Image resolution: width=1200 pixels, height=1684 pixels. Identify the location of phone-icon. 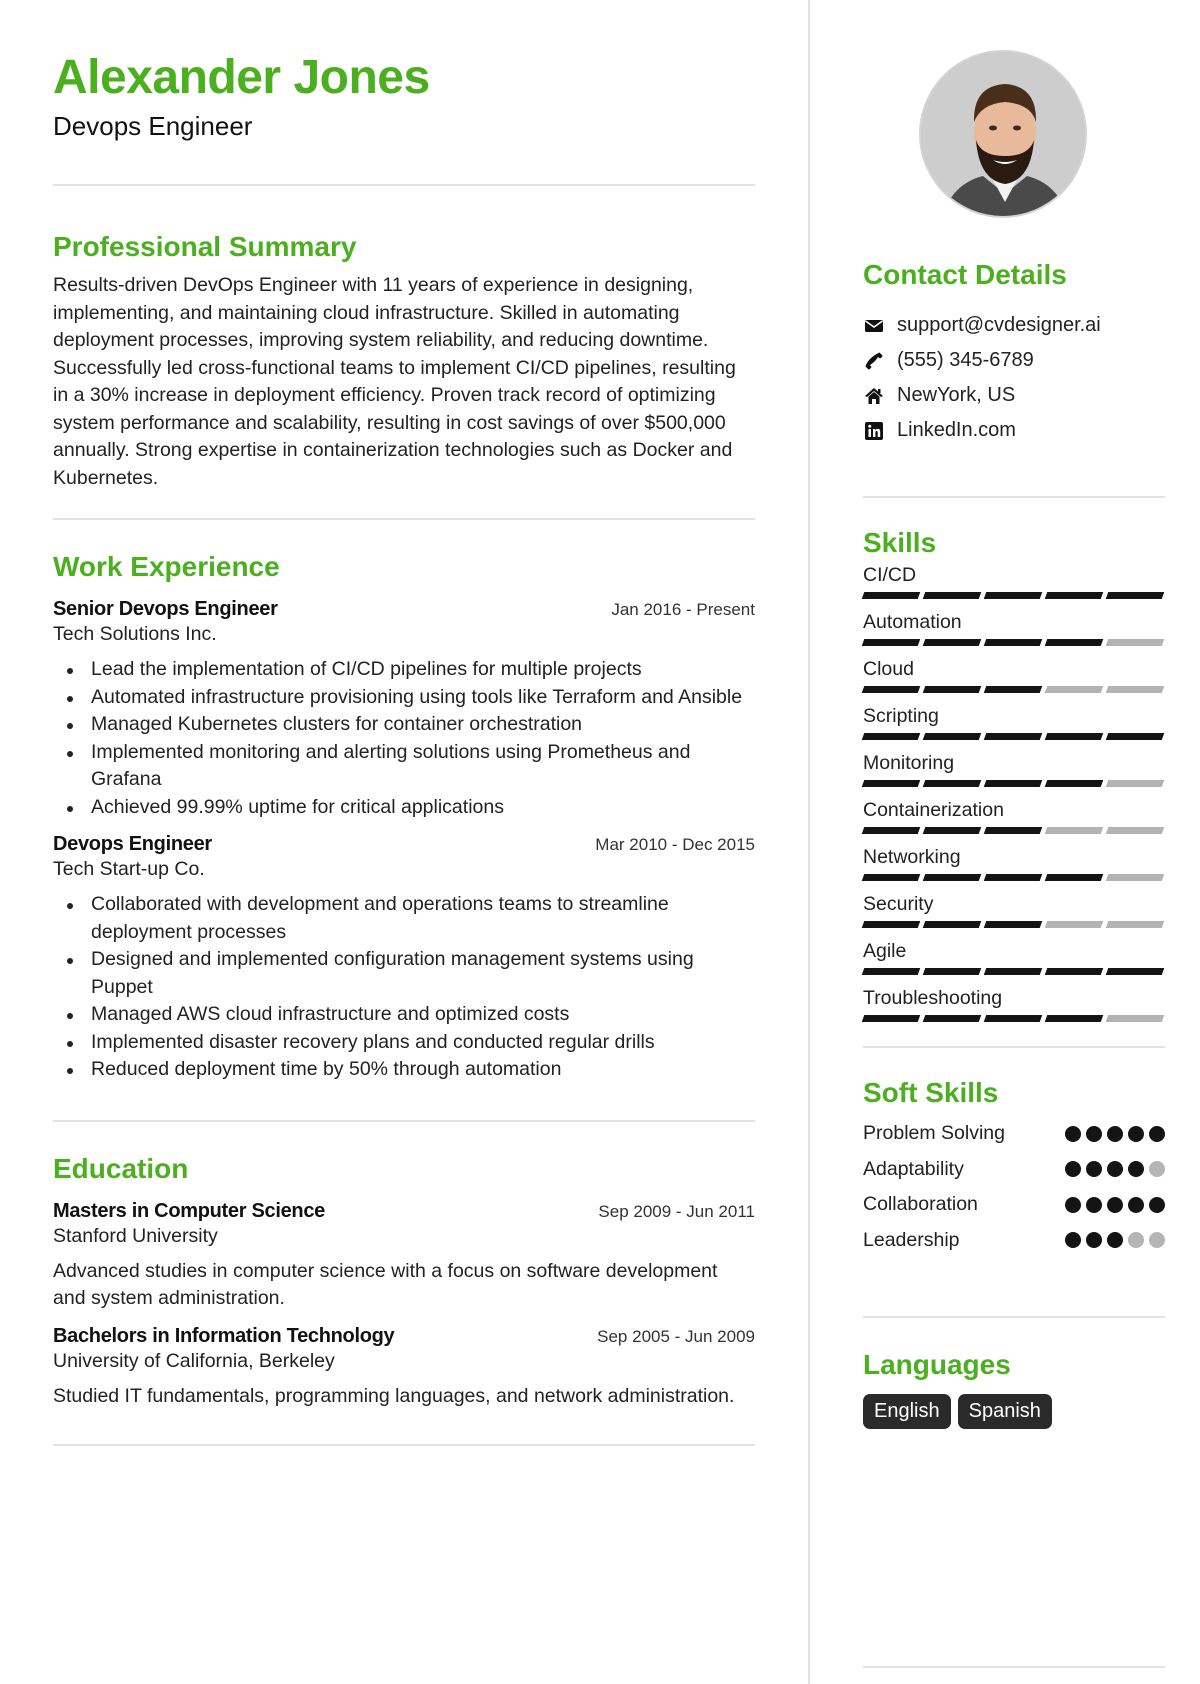
(874, 361).